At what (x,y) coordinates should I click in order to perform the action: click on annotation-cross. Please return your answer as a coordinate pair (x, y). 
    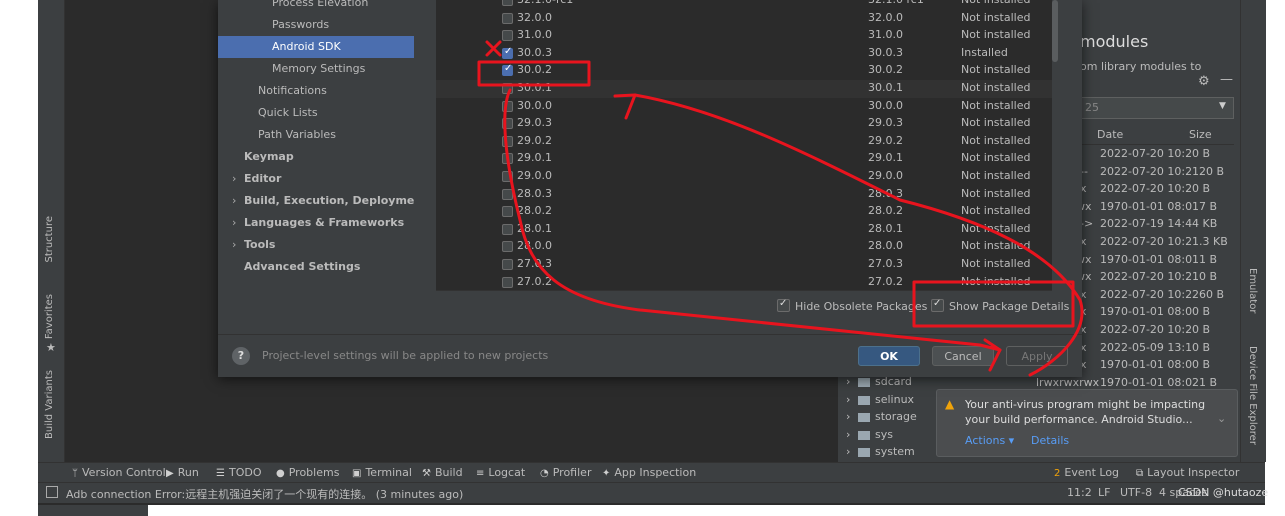
    Looking at the image, I should click on (493, 48).